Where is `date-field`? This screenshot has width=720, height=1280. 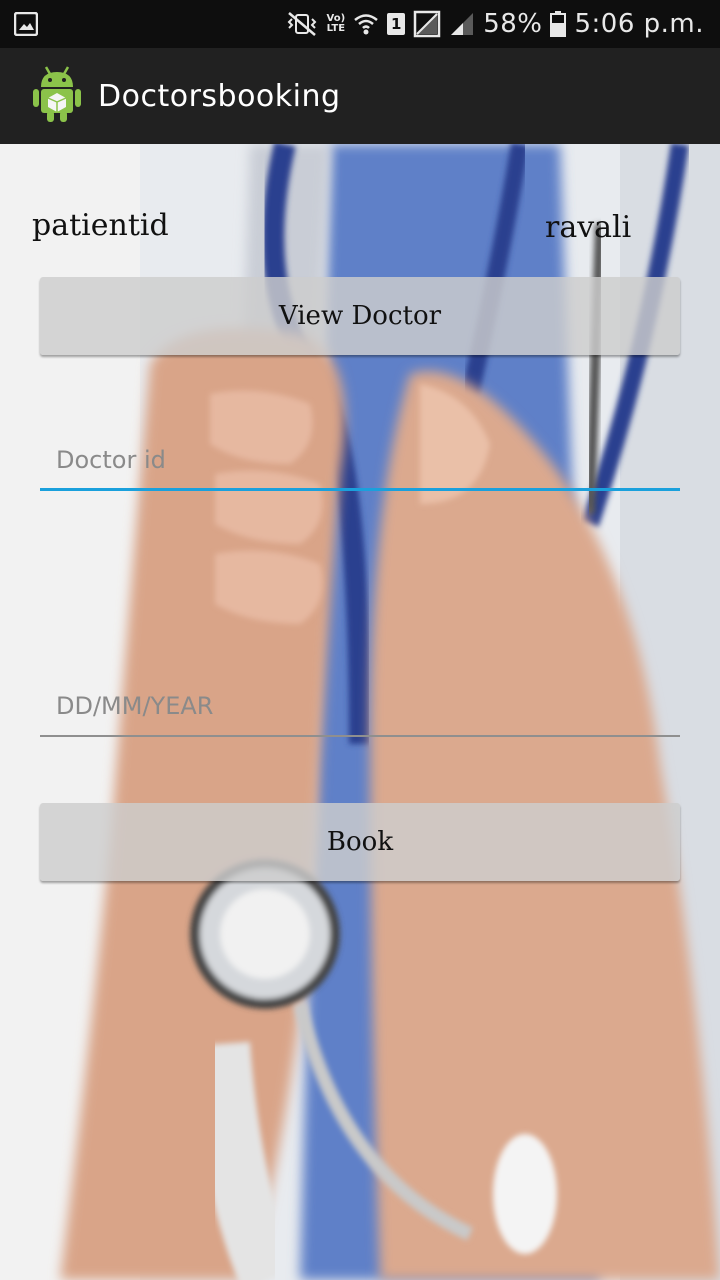 date-field is located at coordinates (360, 707).